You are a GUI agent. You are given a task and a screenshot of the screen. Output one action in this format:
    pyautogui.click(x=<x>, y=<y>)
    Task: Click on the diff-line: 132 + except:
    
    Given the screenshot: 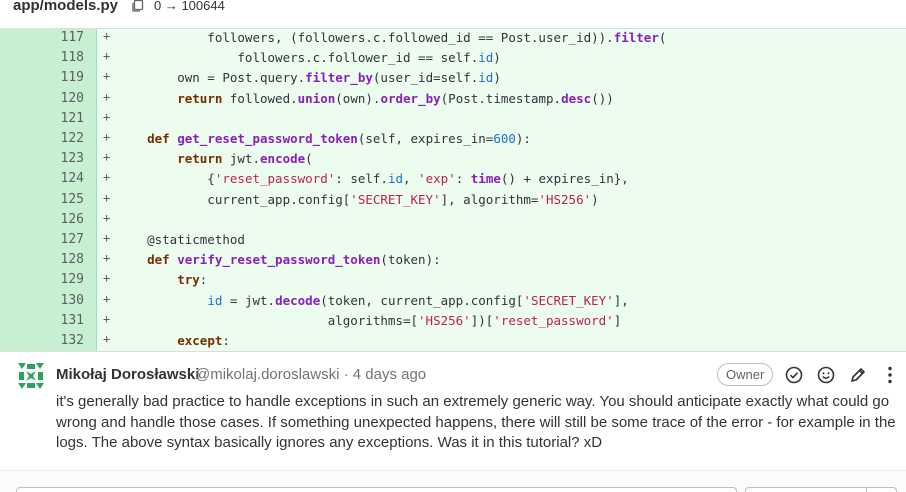 What is the action you would take?
    pyautogui.click(x=453, y=342)
    